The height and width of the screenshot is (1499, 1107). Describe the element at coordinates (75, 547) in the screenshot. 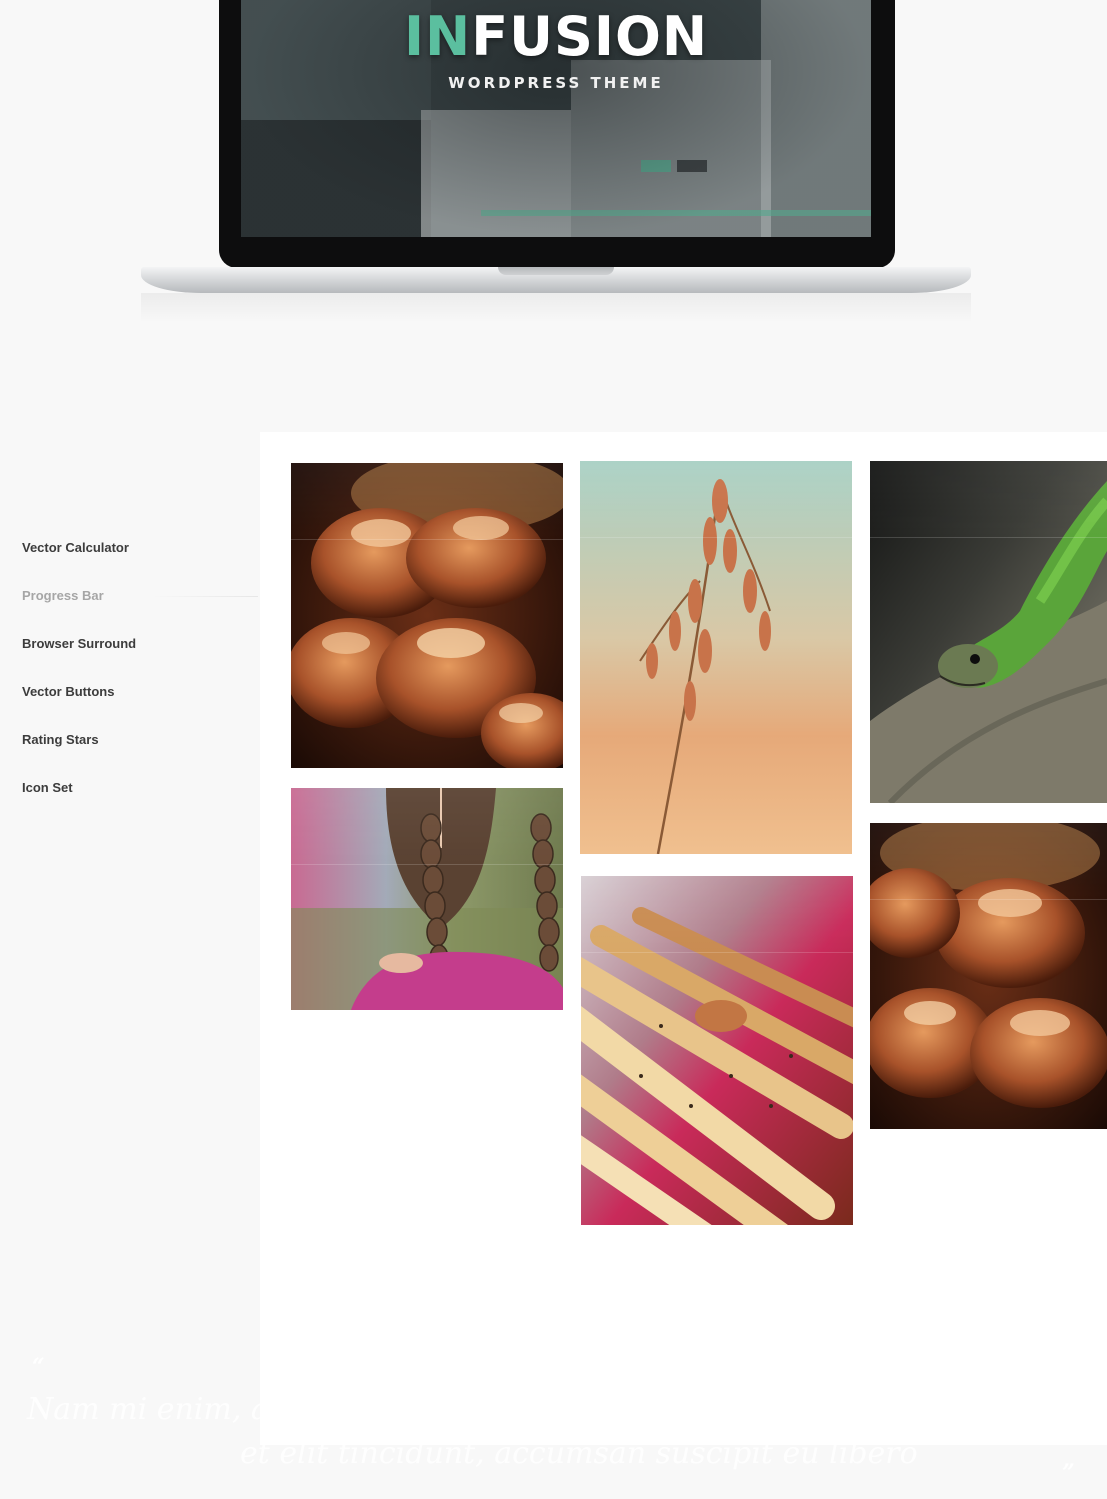

I see `sidebar-item-vector-calculator: Vector Calculator` at that location.